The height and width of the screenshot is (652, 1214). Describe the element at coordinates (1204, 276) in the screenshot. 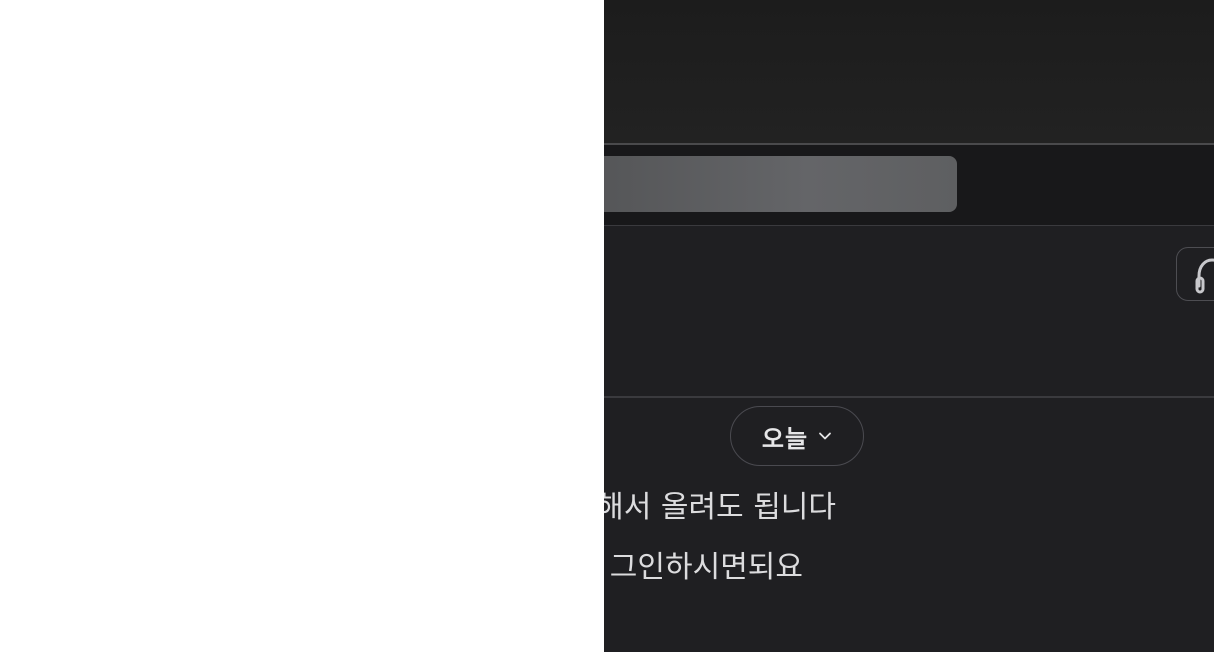

I see `headset-icon` at that location.